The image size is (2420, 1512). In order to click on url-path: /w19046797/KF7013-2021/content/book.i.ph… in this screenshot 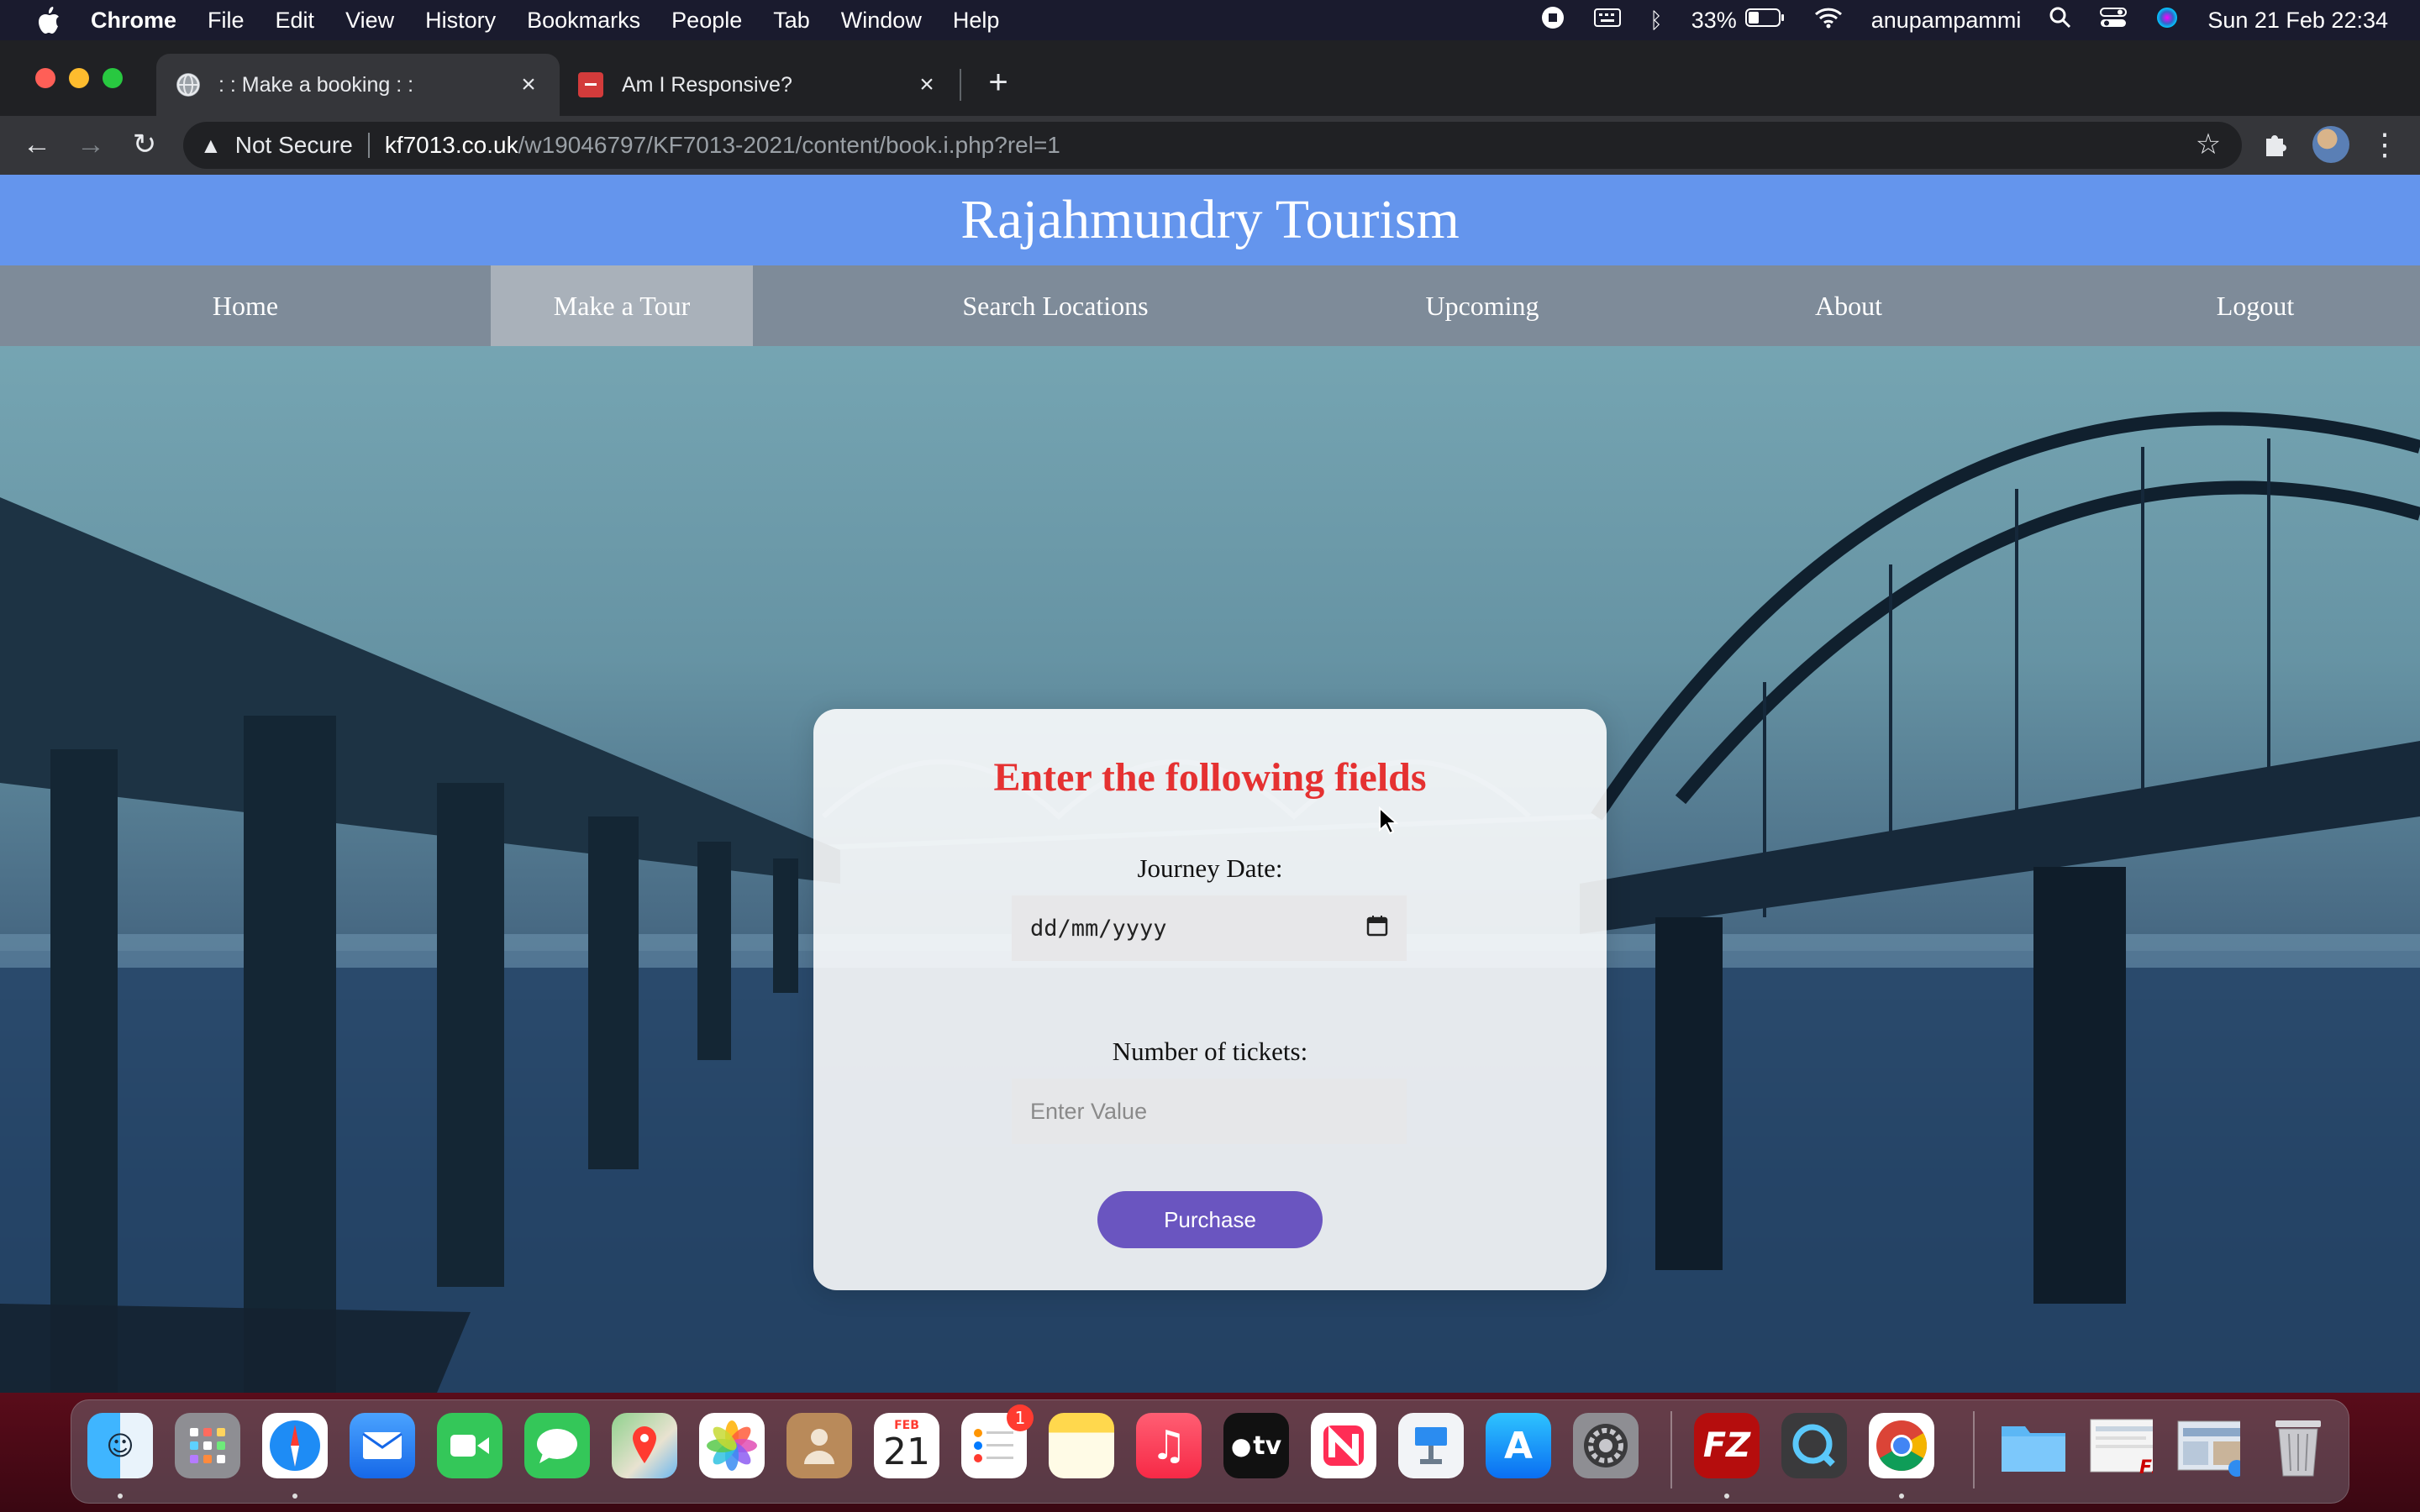, I will do `click(789, 145)`.